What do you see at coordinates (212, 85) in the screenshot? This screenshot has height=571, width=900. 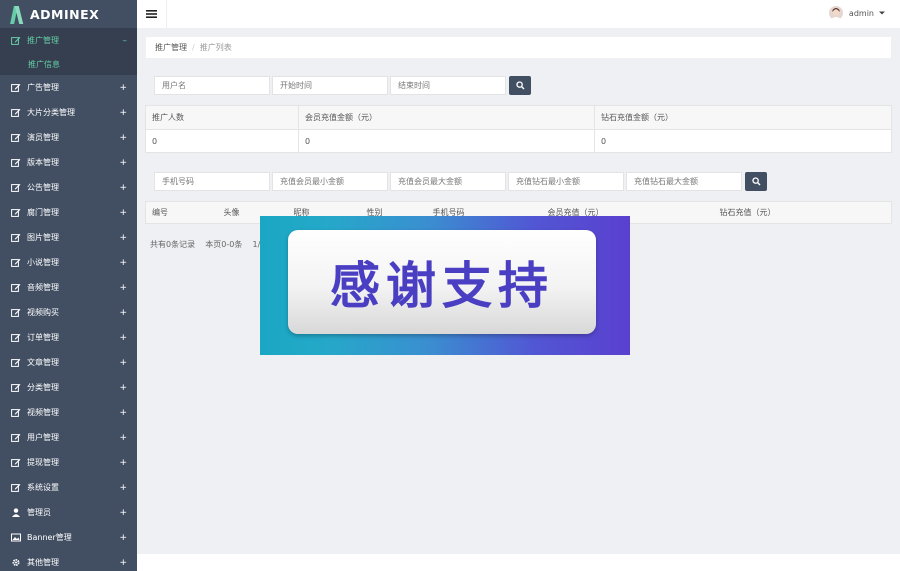 I see `username-input: 用户名` at bounding box center [212, 85].